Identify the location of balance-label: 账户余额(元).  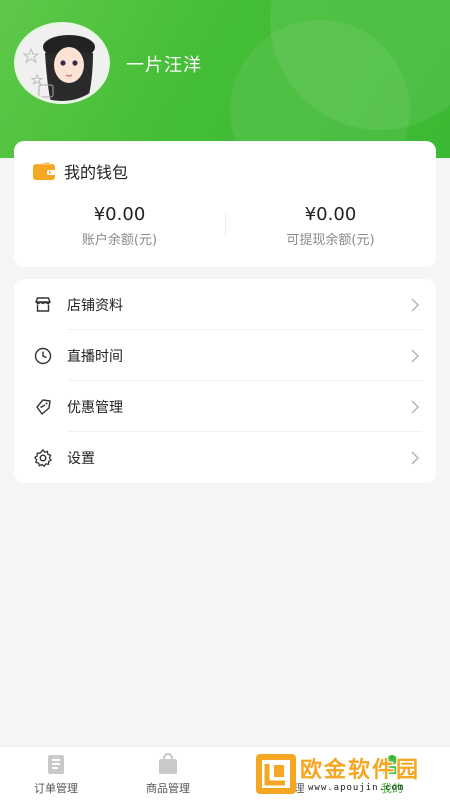
(119, 240).